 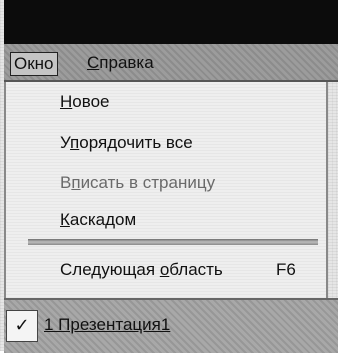 I want to click on menu-item-new-mnemonic: Н, so click(x=66, y=101).